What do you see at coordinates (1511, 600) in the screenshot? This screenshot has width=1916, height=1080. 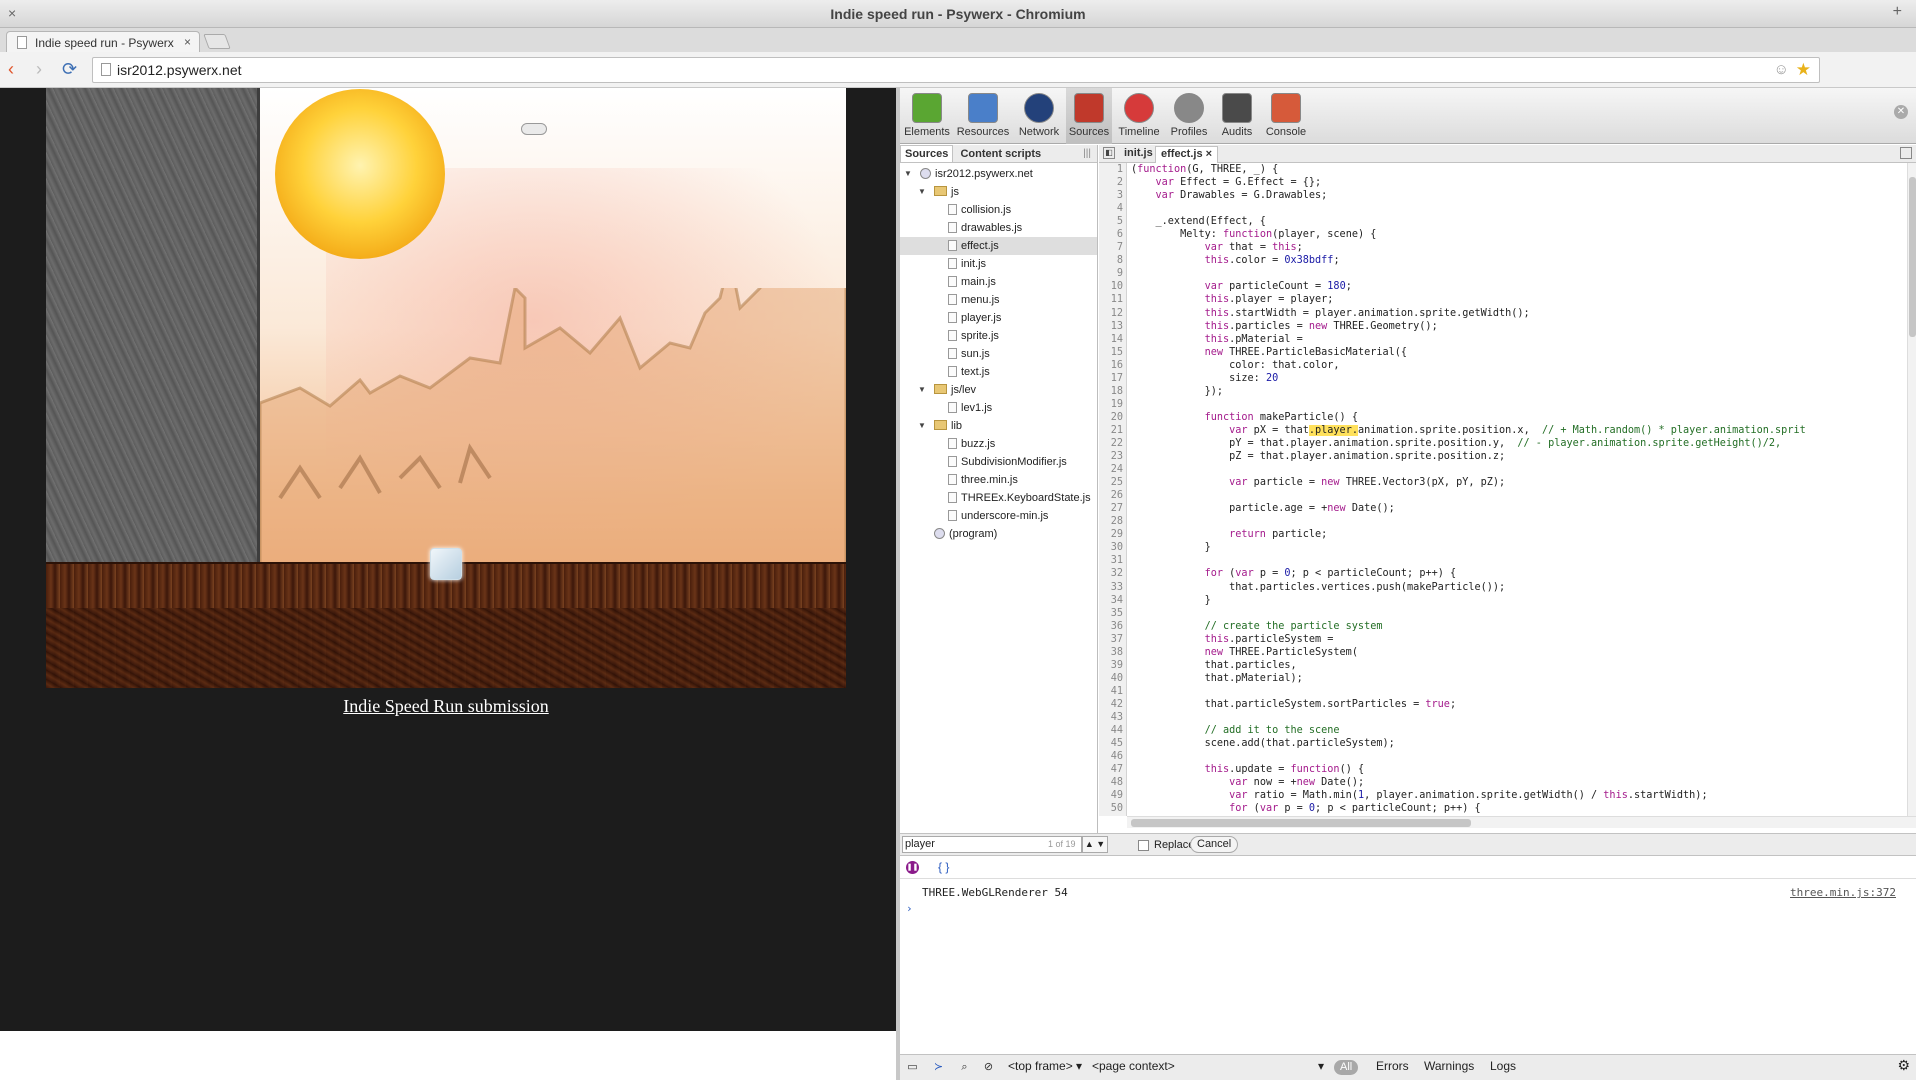 I see `code-line: }` at bounding box center [1511, 600].